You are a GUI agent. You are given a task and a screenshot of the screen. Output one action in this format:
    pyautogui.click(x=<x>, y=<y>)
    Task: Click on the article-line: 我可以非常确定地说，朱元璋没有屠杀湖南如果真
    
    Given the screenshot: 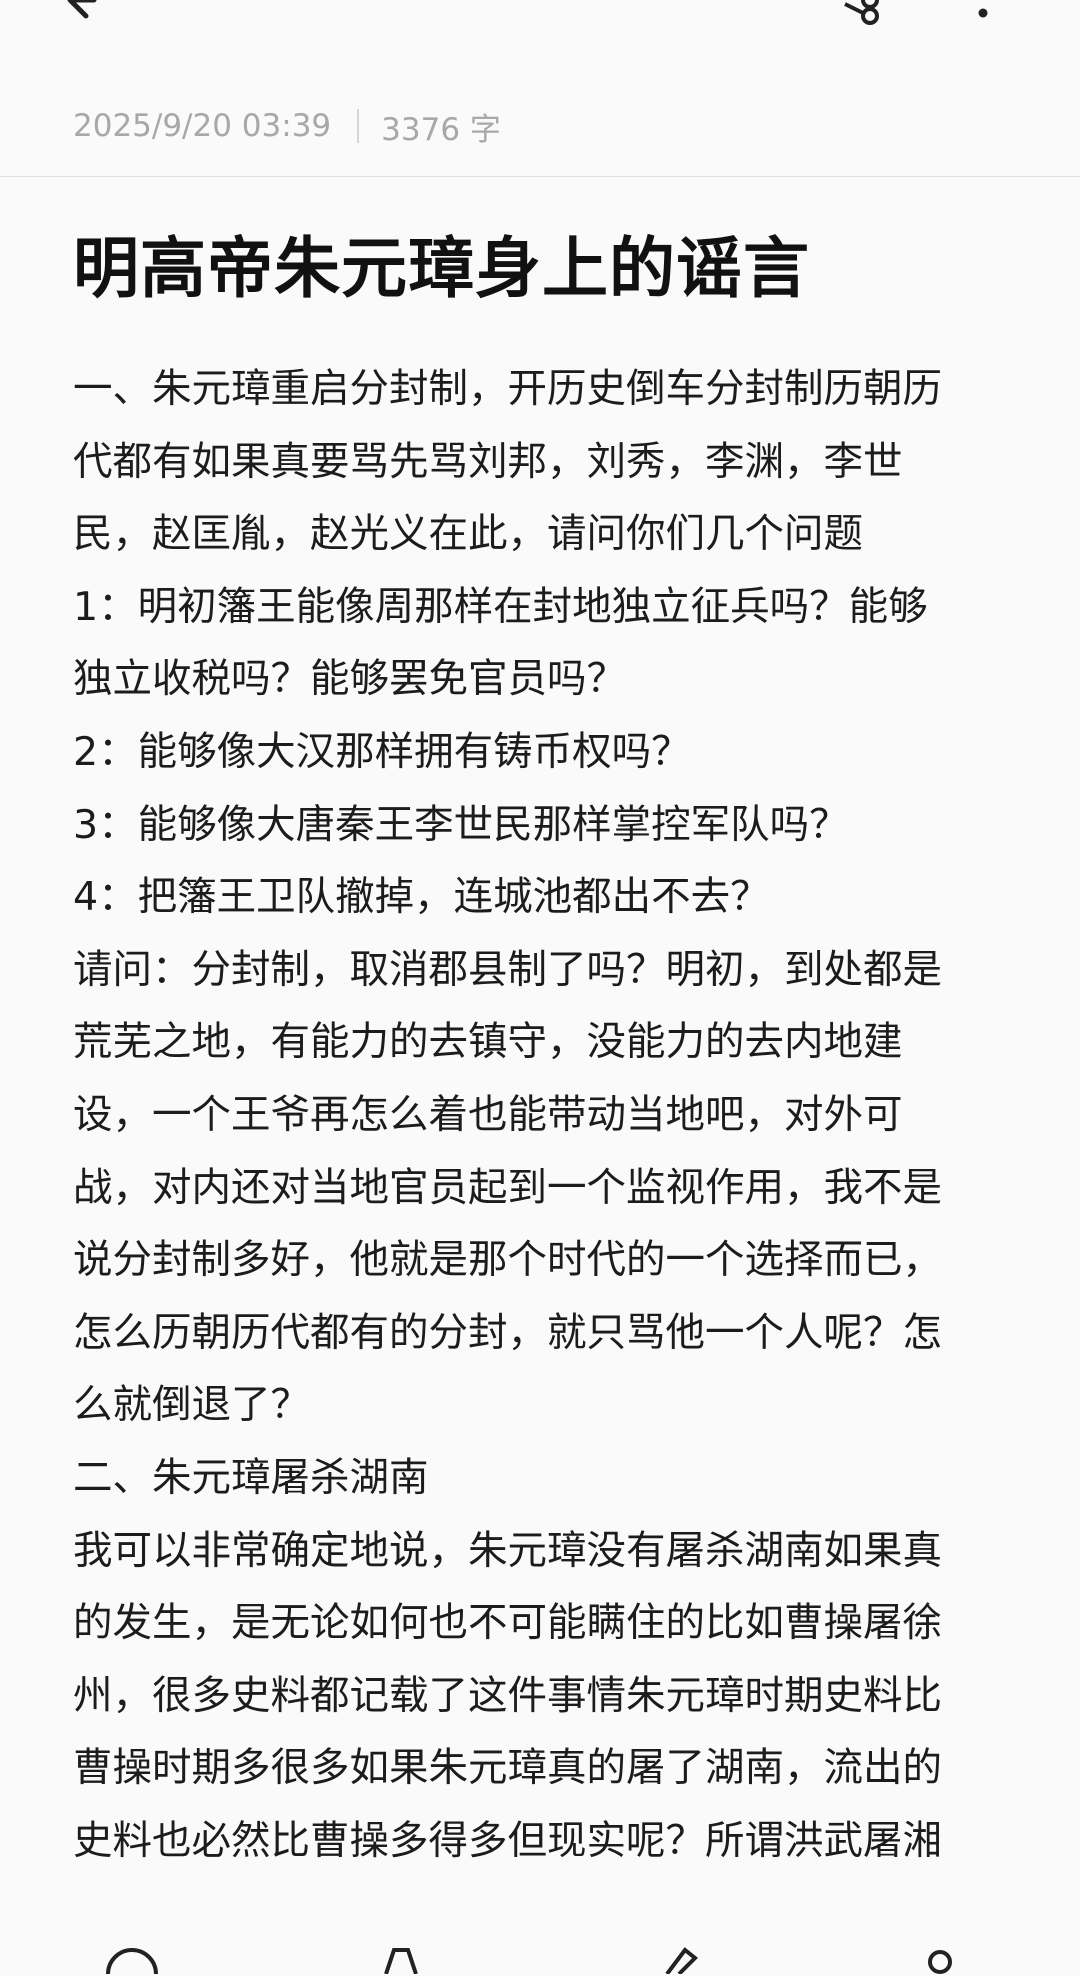 What is the action you would take?
    pyautogui.click(x=540, y=1551)
    